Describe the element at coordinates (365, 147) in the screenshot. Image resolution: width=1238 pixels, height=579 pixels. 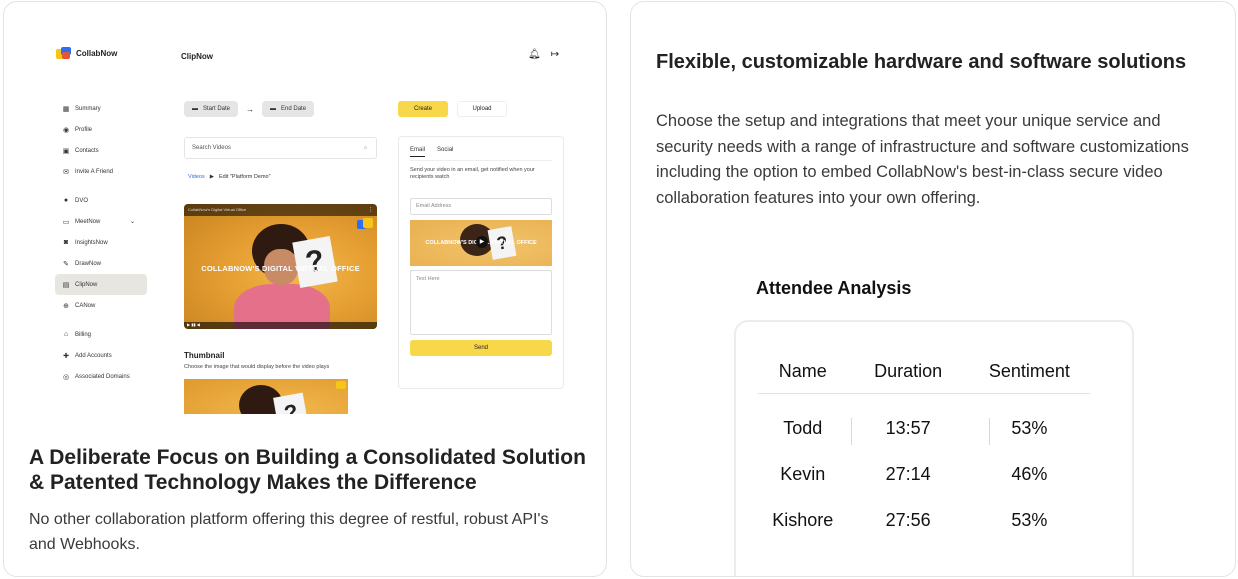
I see `search-icon: ⌕` at that location.